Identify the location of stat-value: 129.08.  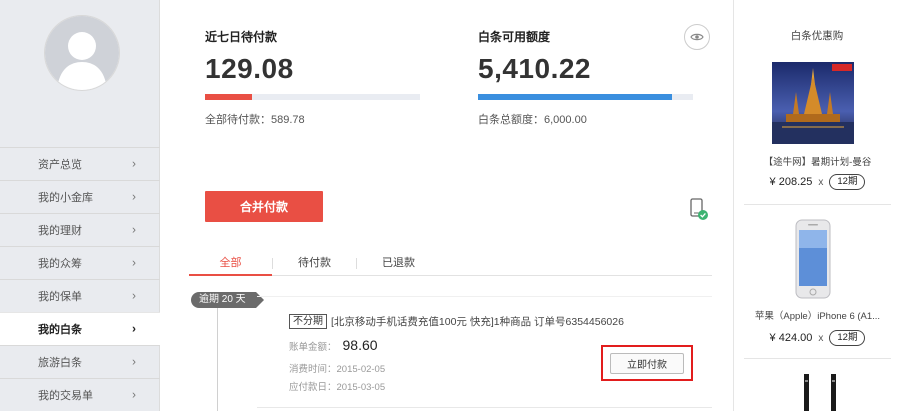
(249, 68).